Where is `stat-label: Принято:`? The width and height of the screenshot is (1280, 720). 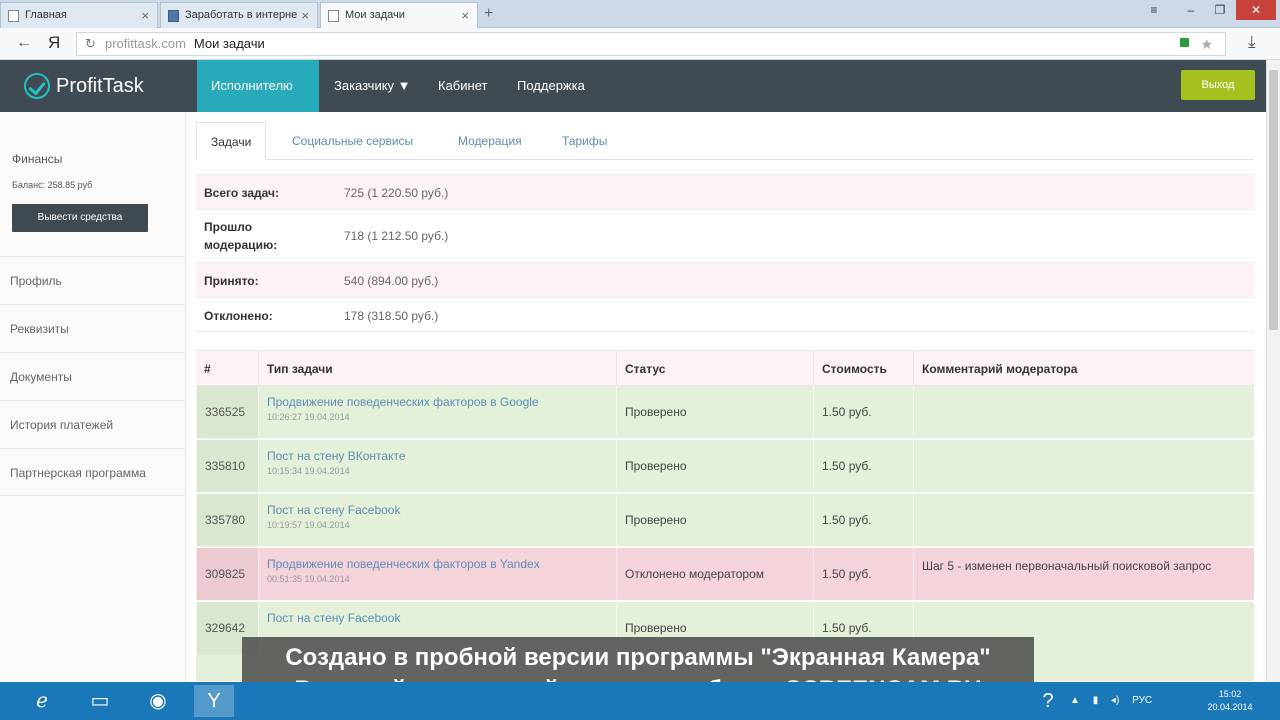 stat-label: Принято: is located at coordinates (231, 281).